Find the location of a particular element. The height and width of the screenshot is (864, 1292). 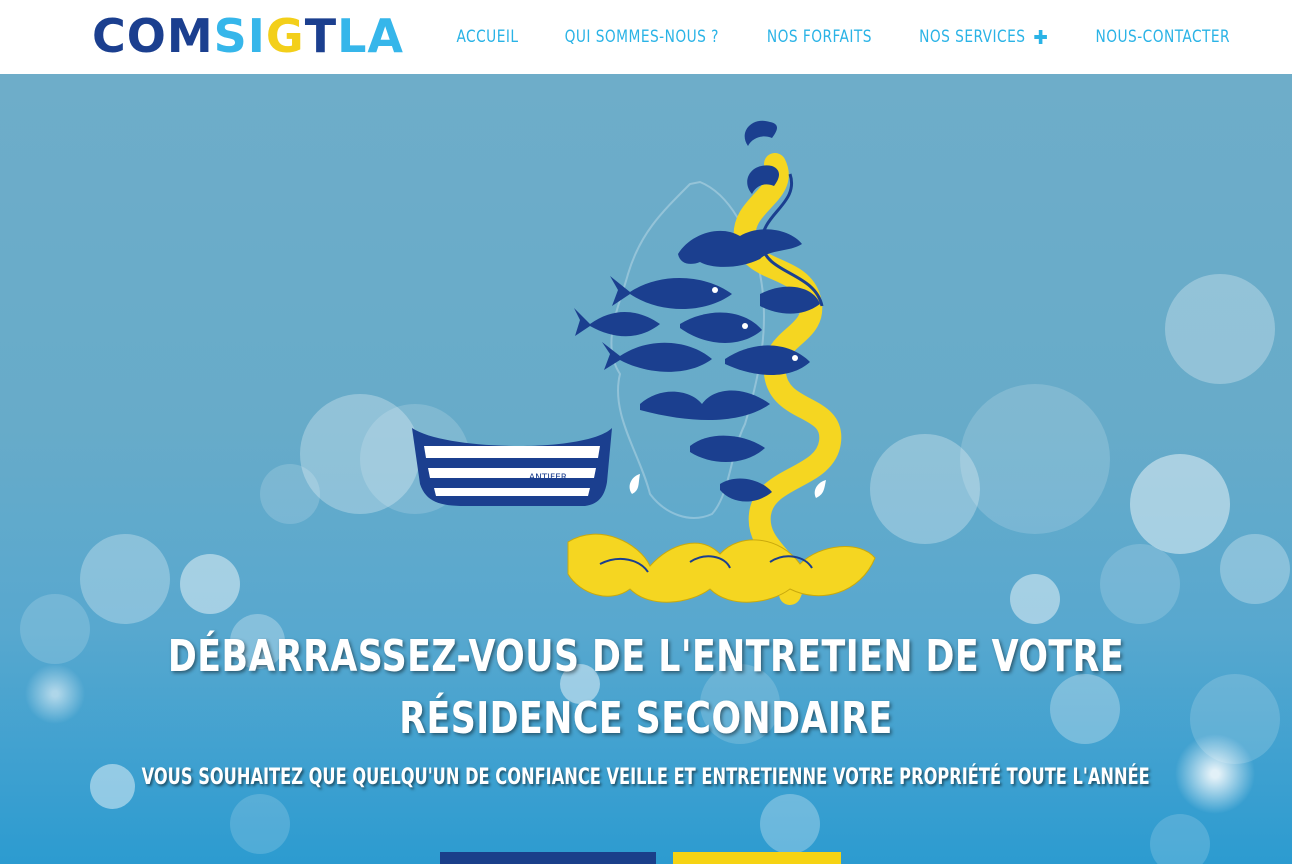

secondary-cta-button is located at coordinates (757, 858).